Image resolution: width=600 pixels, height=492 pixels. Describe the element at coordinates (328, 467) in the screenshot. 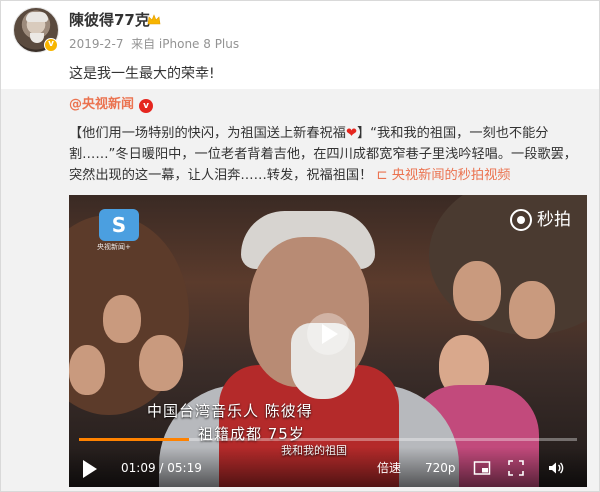

I see `video-controls: 01:09 / 05:19 倍速 720p` at that location.